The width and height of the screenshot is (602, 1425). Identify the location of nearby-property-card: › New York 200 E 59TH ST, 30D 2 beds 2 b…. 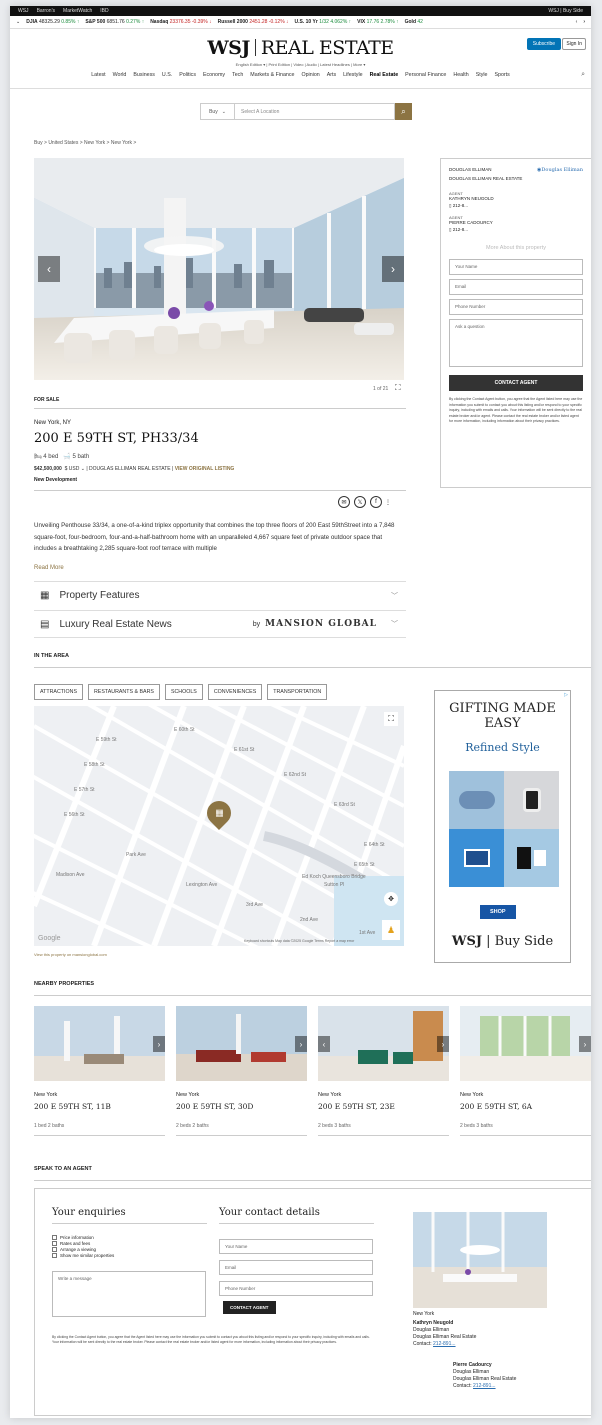
(241, 1071).